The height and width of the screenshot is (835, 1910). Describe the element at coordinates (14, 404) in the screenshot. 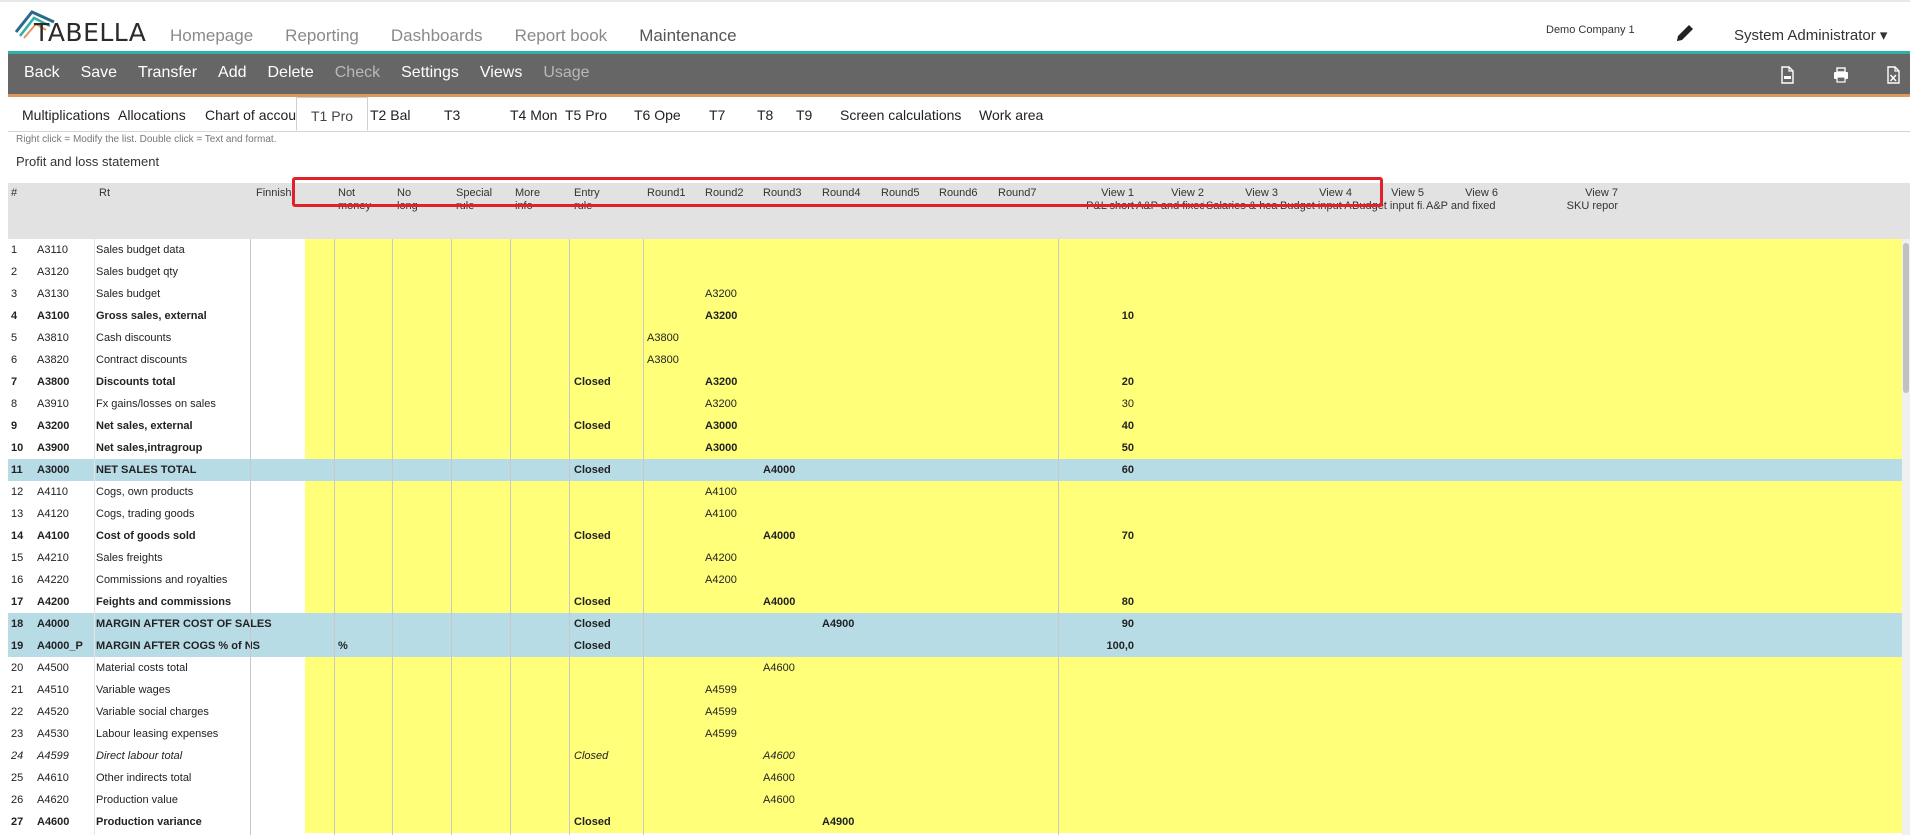

I see `cell-num: 8` at that location.